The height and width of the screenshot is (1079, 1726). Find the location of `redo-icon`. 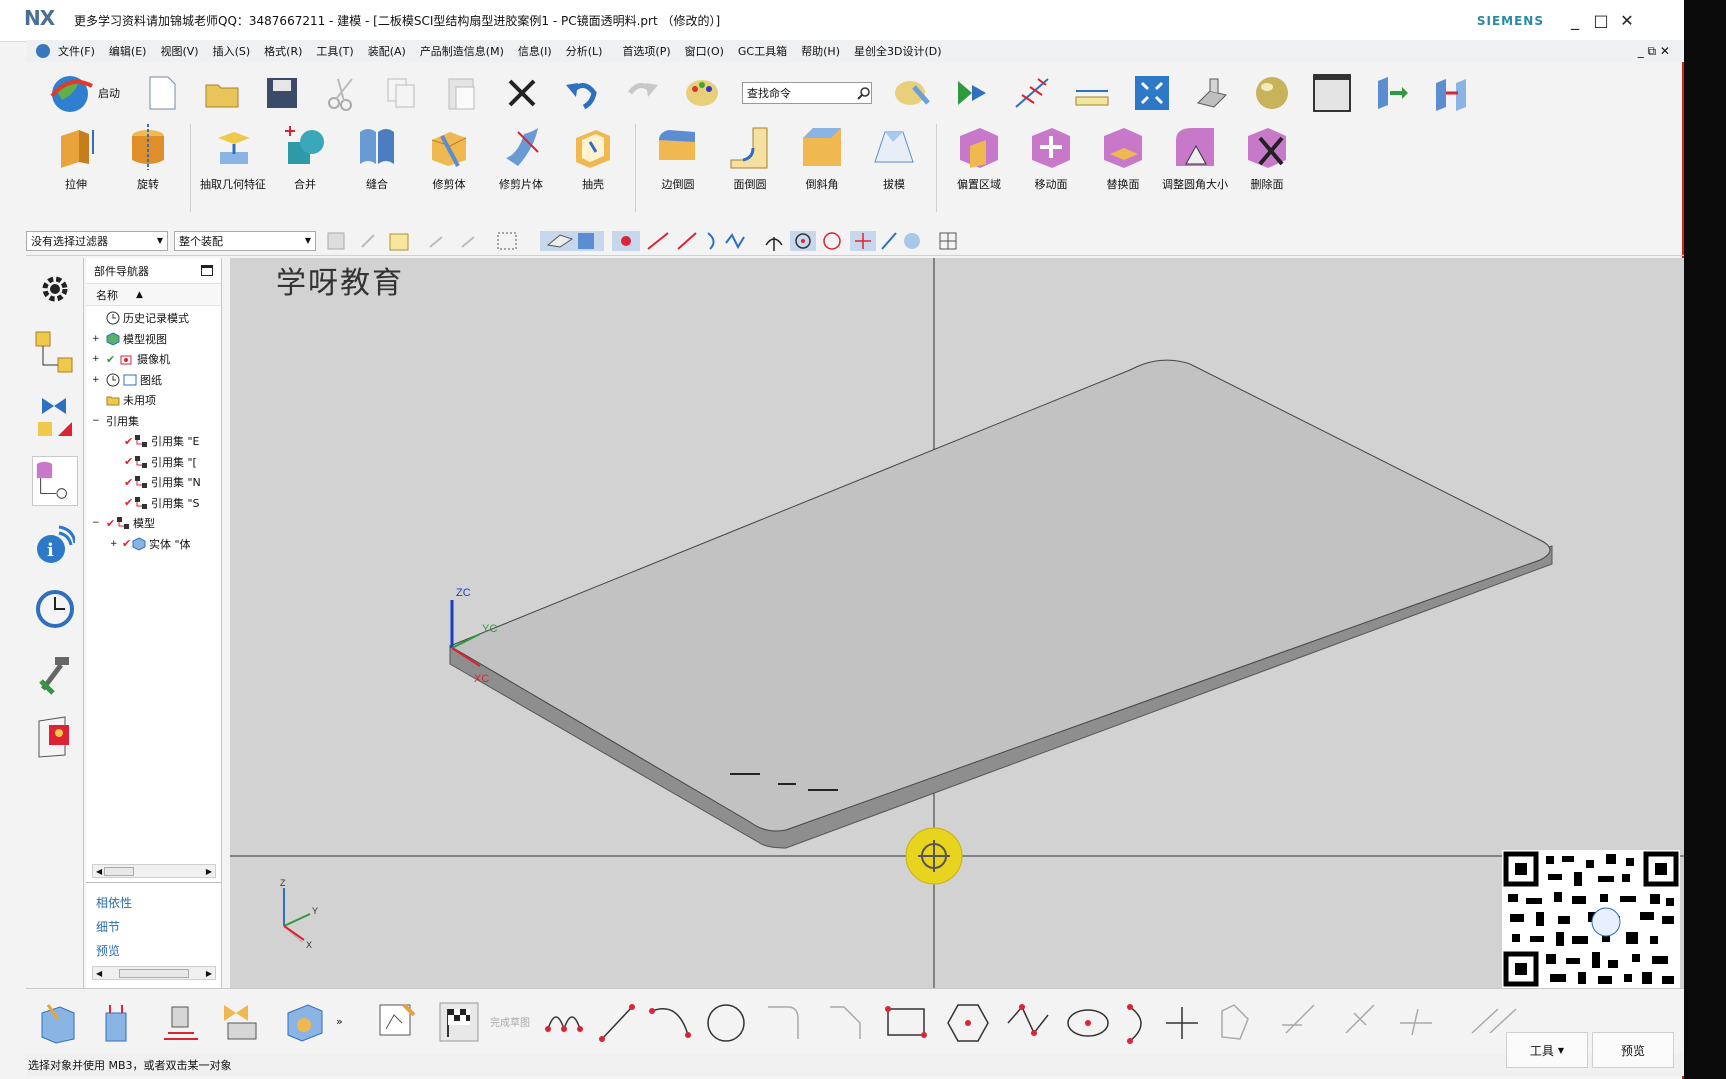

redo-icon is located at coordinates (642, 93).